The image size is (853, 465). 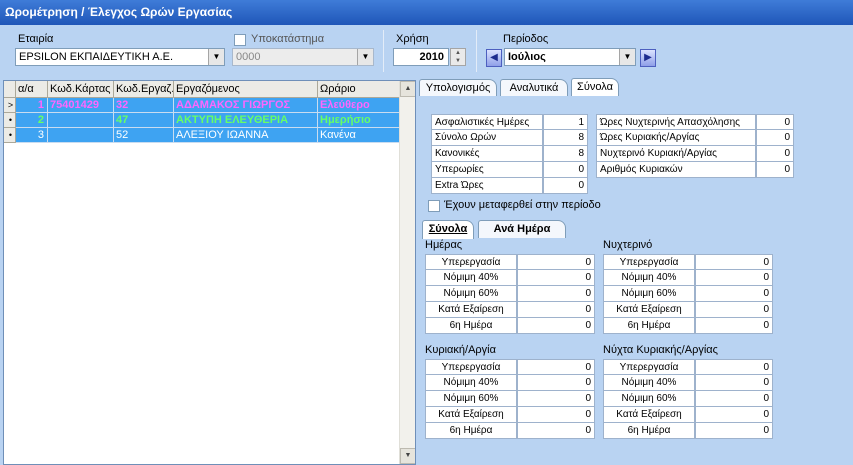 What do you see at coordinates (660, 350) in the screenshot?
I see `group-title: Νύχτα Κυριακής/Αργίας` at bounding box center [660, 350].